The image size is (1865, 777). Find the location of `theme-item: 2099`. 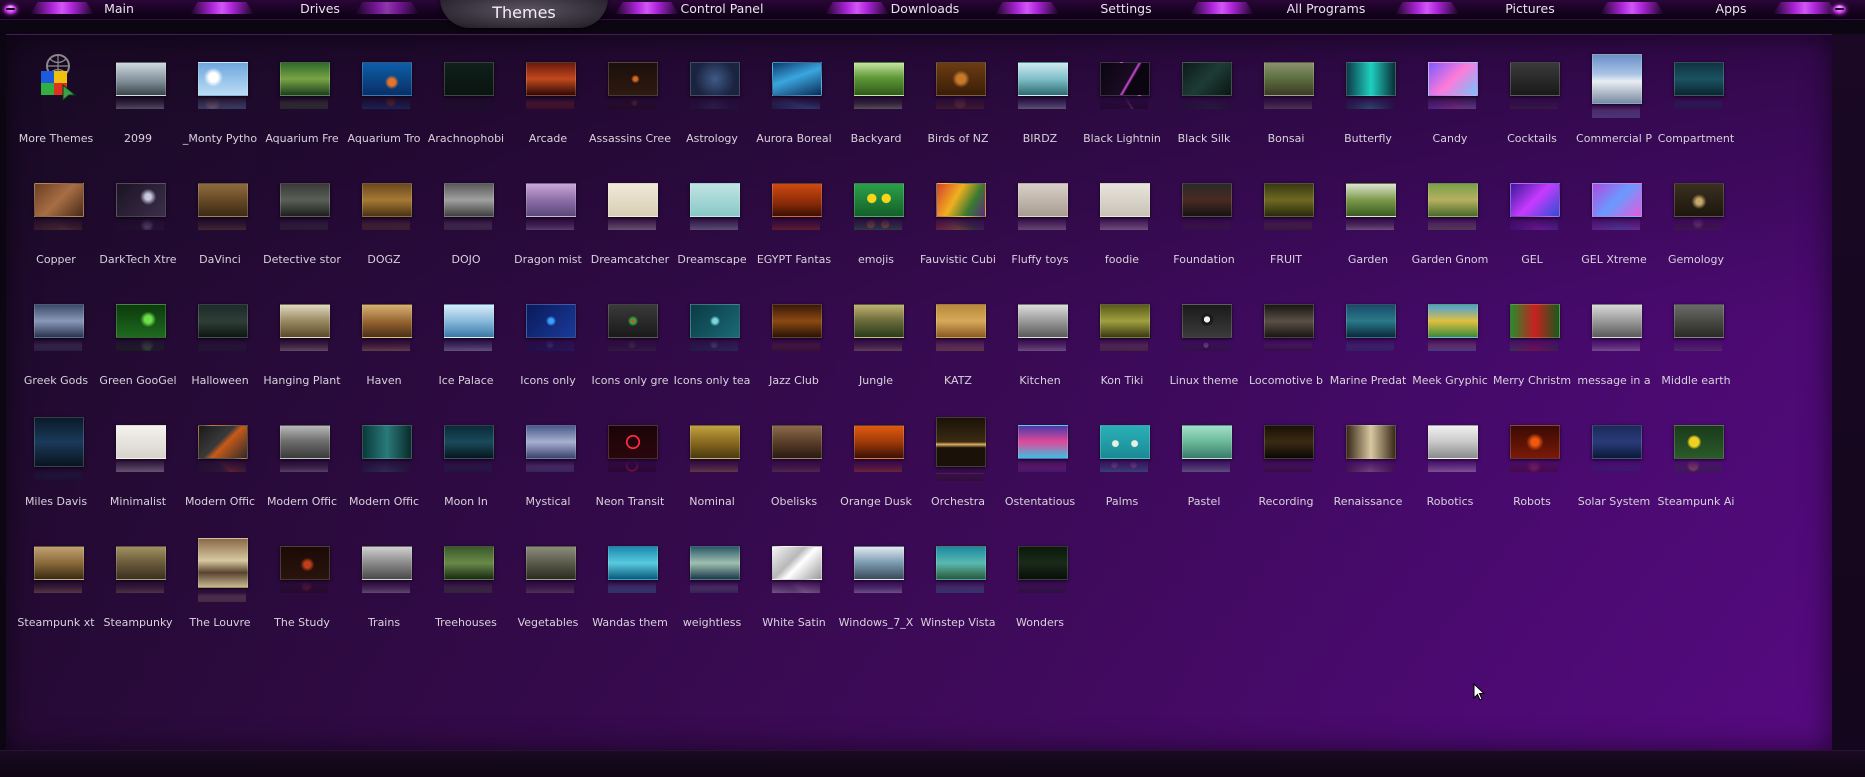

theme-item: 2099 is located at coordinates (138, 111).